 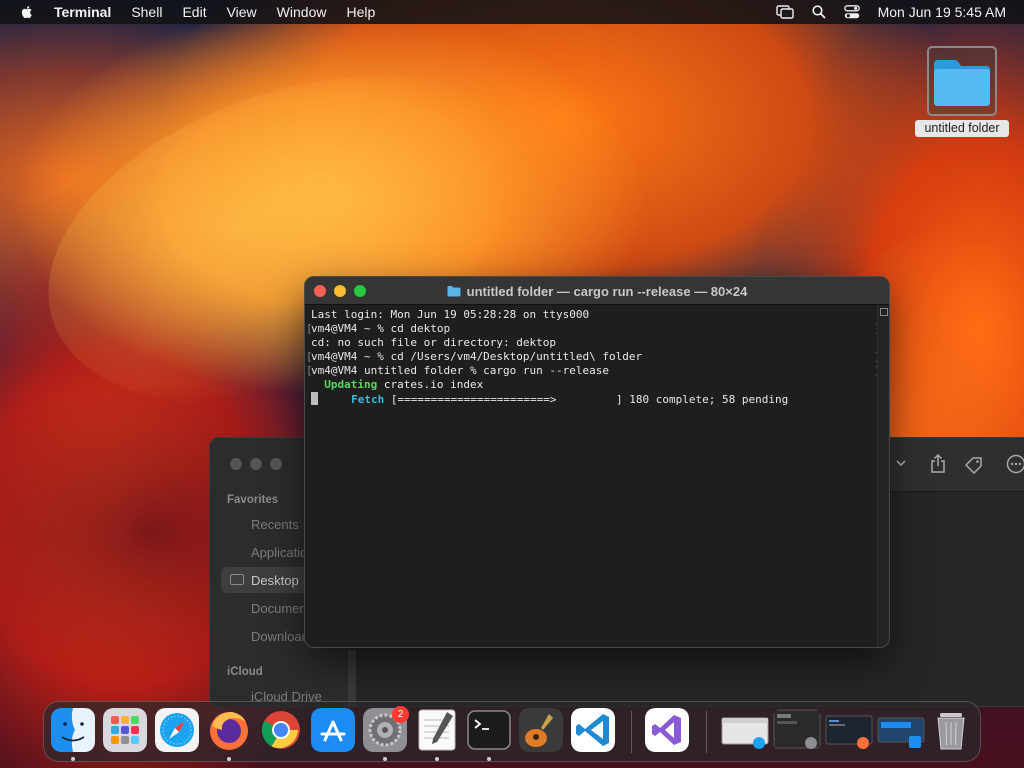 I want to click on finder-close-button, so click(x=236, y=464).